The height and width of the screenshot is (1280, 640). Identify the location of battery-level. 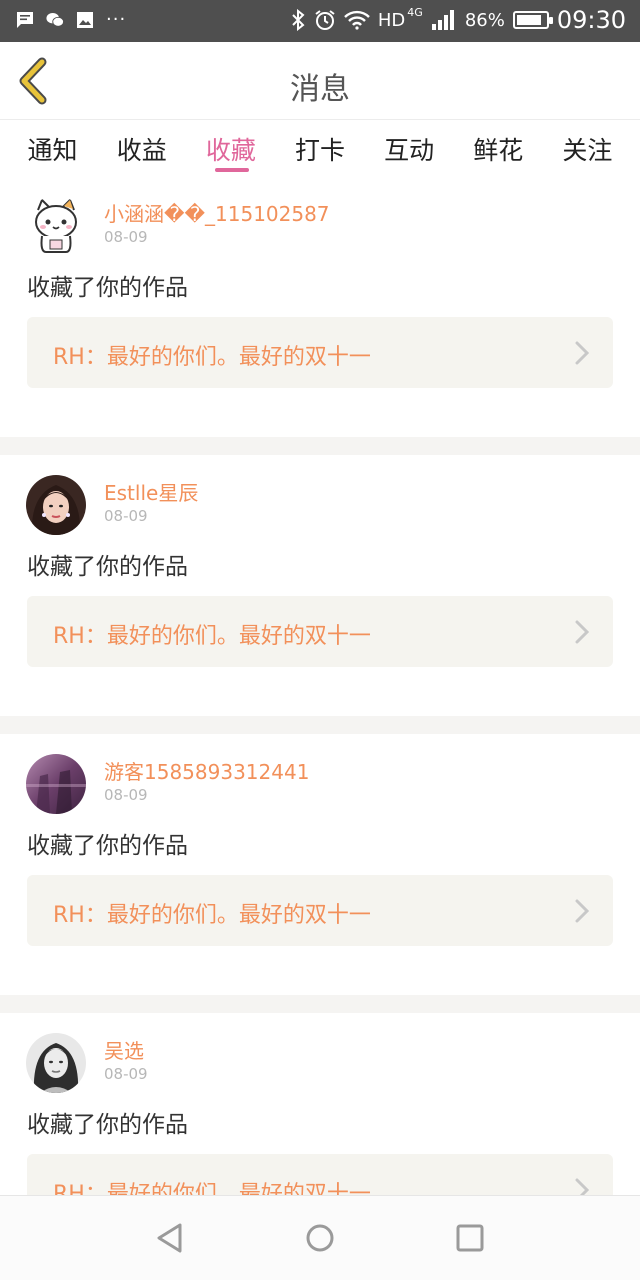
(528, 20).